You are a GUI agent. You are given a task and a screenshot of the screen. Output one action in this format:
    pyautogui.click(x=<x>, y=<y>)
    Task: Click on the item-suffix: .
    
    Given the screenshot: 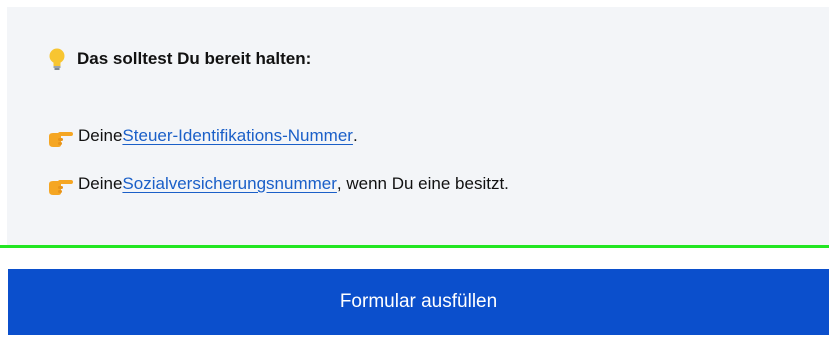 What is the action you would take?
    pyautogui.click(x=355, y=135)
    